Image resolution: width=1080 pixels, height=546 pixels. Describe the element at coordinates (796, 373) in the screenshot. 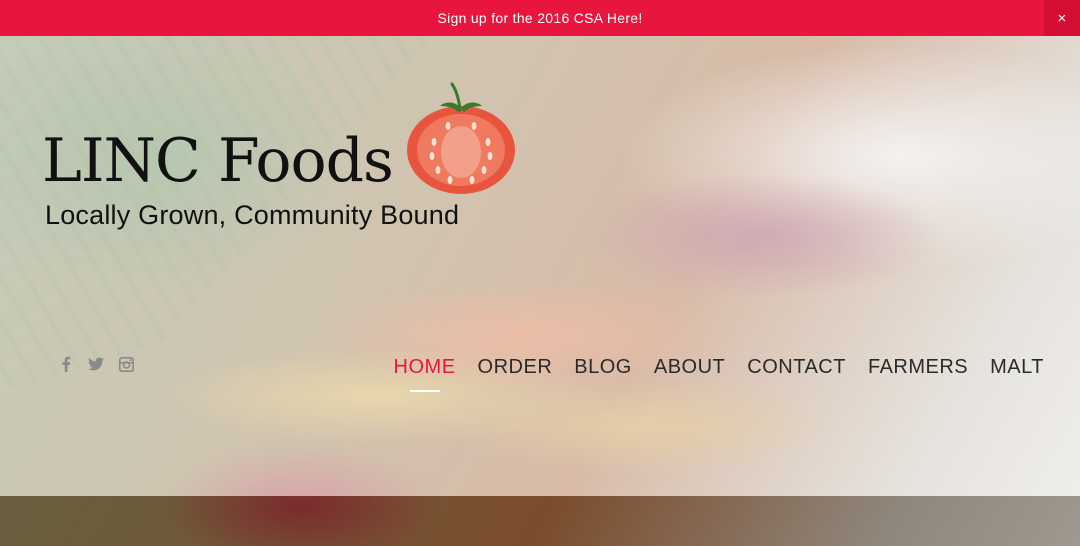

I see `nav-item-contact: CONTACT` at that location.